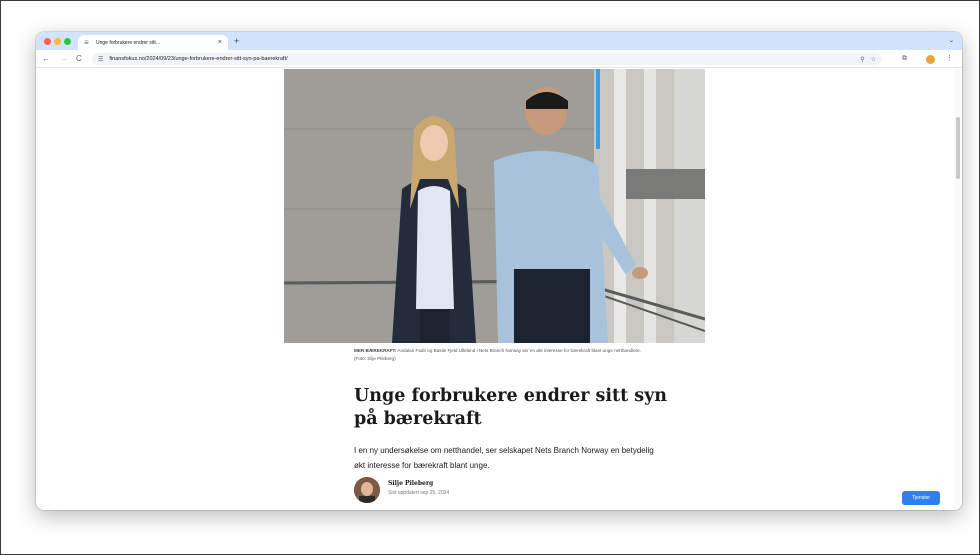 The image size is (980, 555). Describe the element at coordinates (873, 59) in the screenshot. I see `bookmark-star-icon: ☆` at that location.